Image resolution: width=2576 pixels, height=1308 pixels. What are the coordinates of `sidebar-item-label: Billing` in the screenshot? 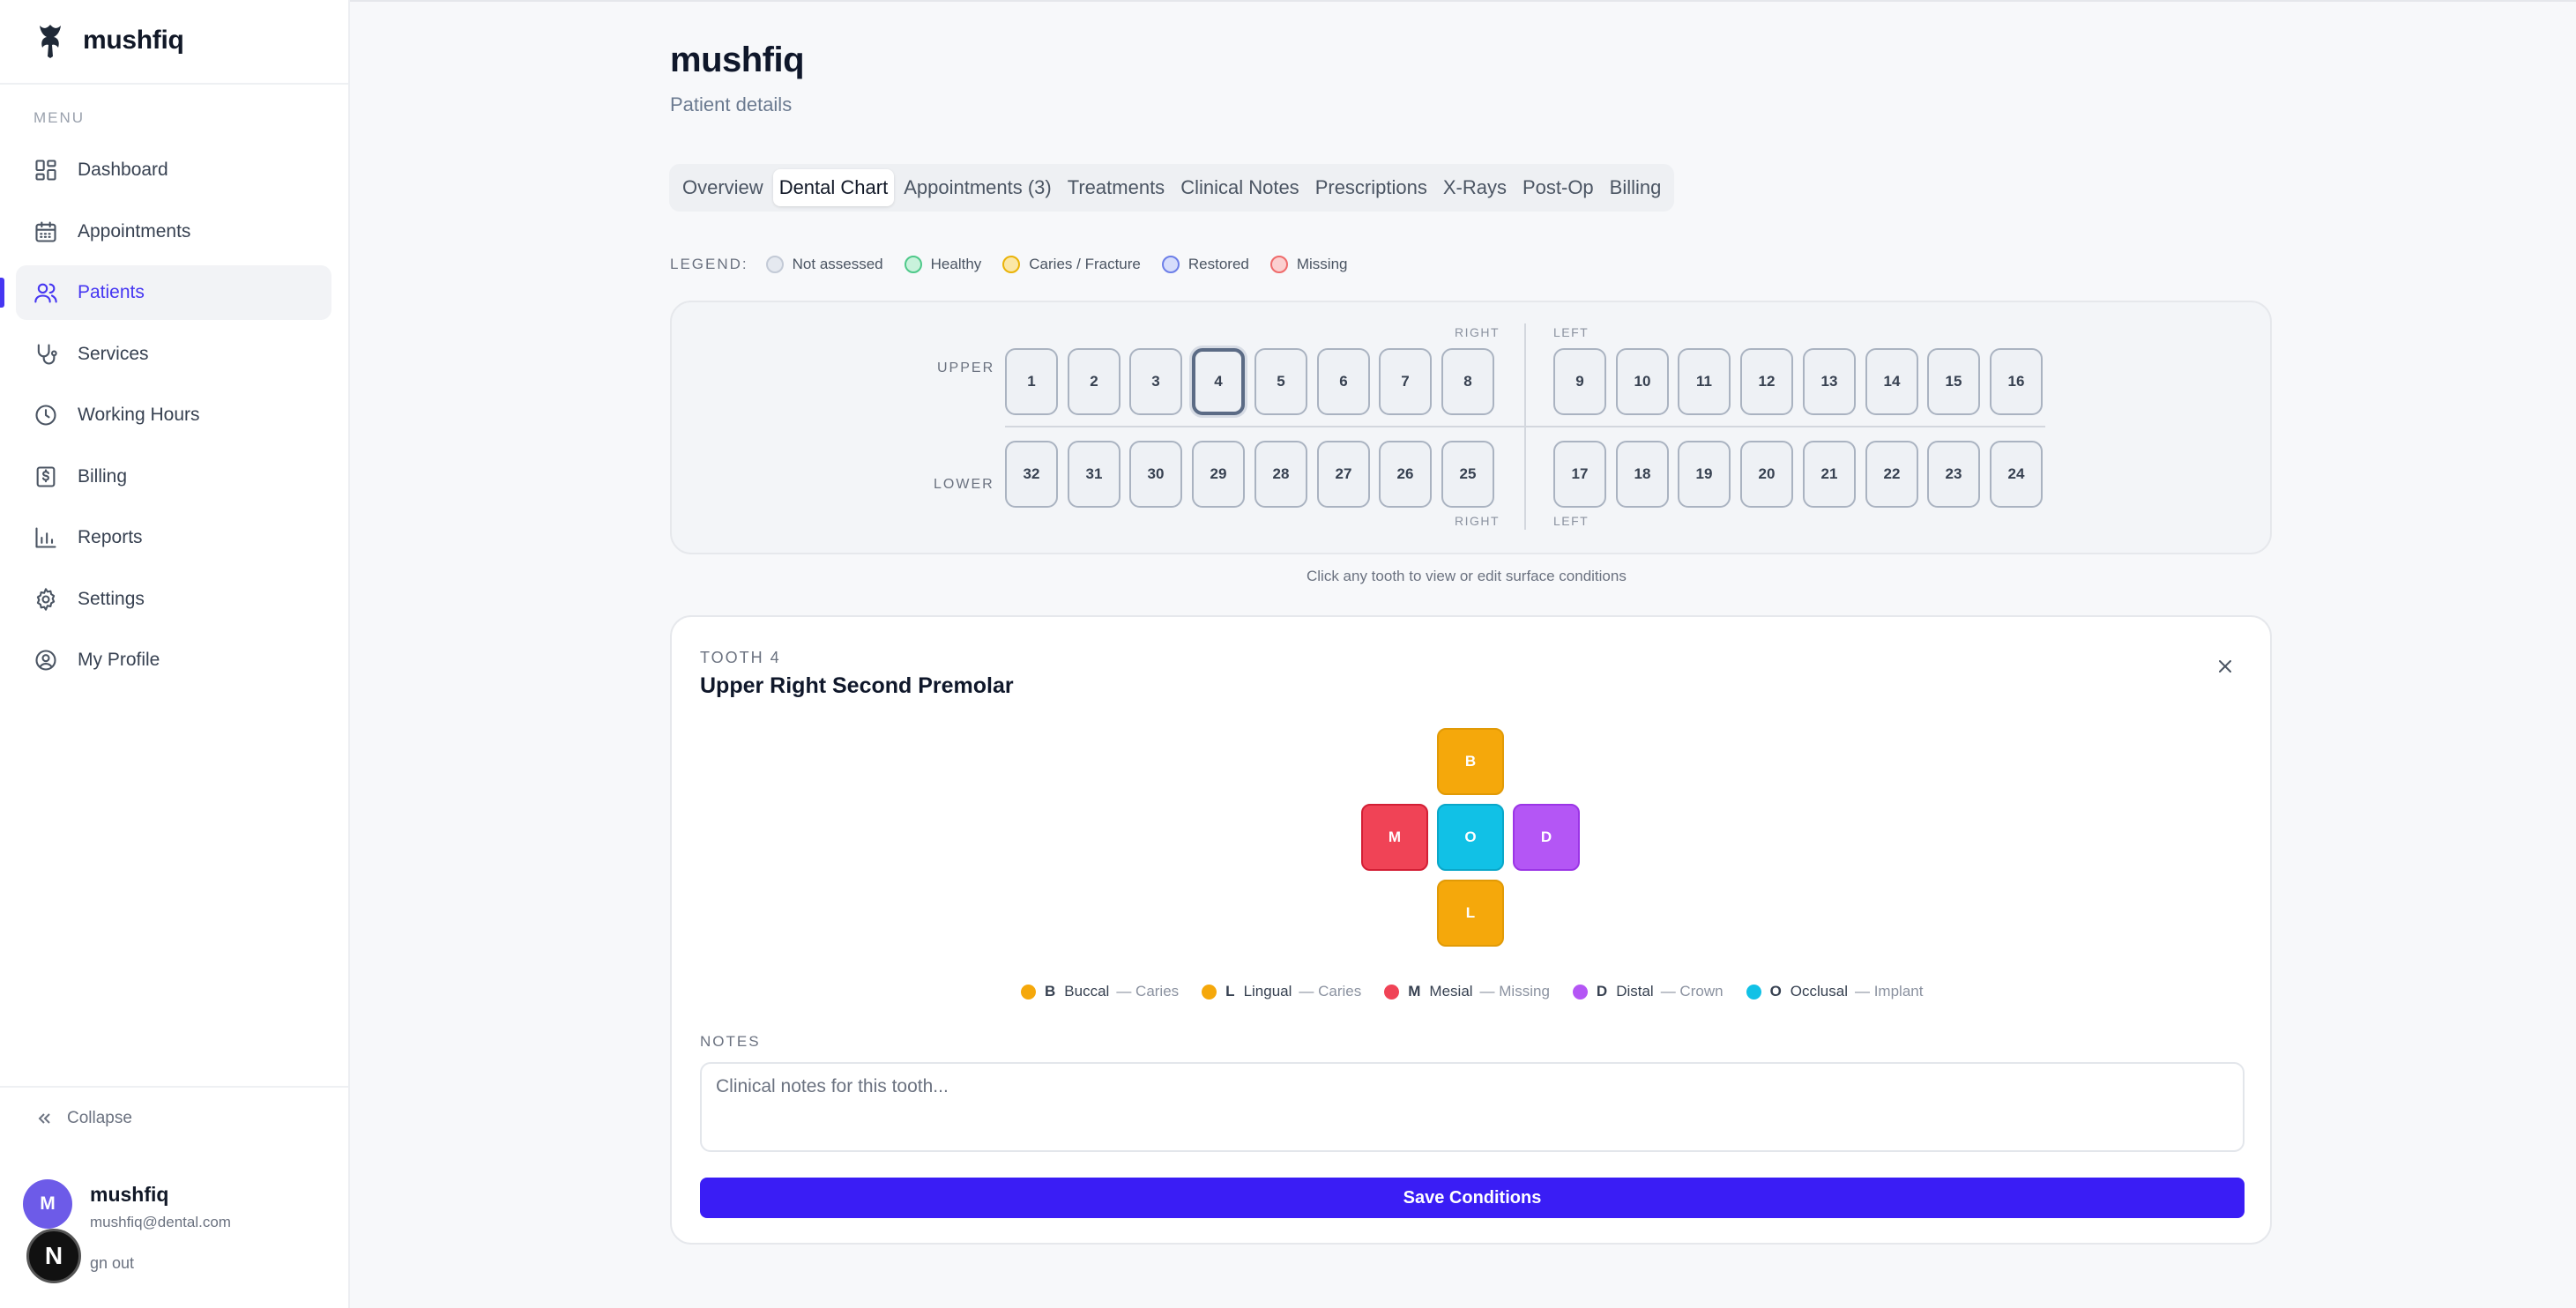 It's located at (103, 476).